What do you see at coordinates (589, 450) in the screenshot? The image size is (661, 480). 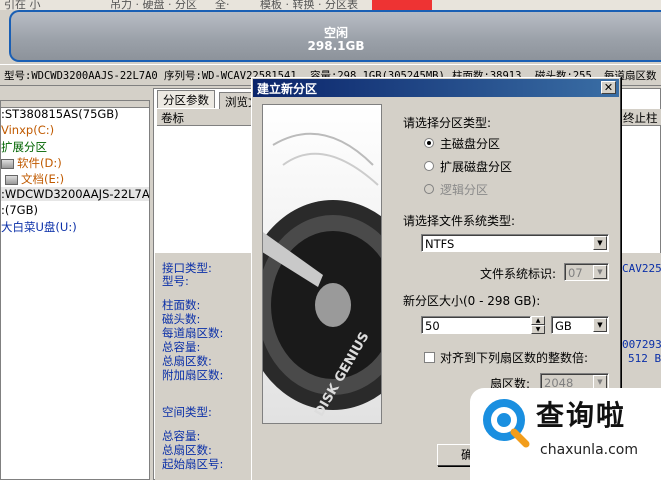 I see `watermark-url: chaxunla.com` at bounding box center [589, 450].